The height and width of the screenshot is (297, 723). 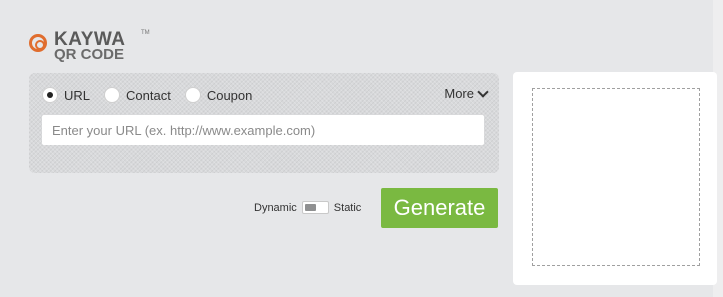 What do you see at coordinates (145, 33) in the screenshot?
I see `logo-trademark: TM` at bounding box center [145, 33].